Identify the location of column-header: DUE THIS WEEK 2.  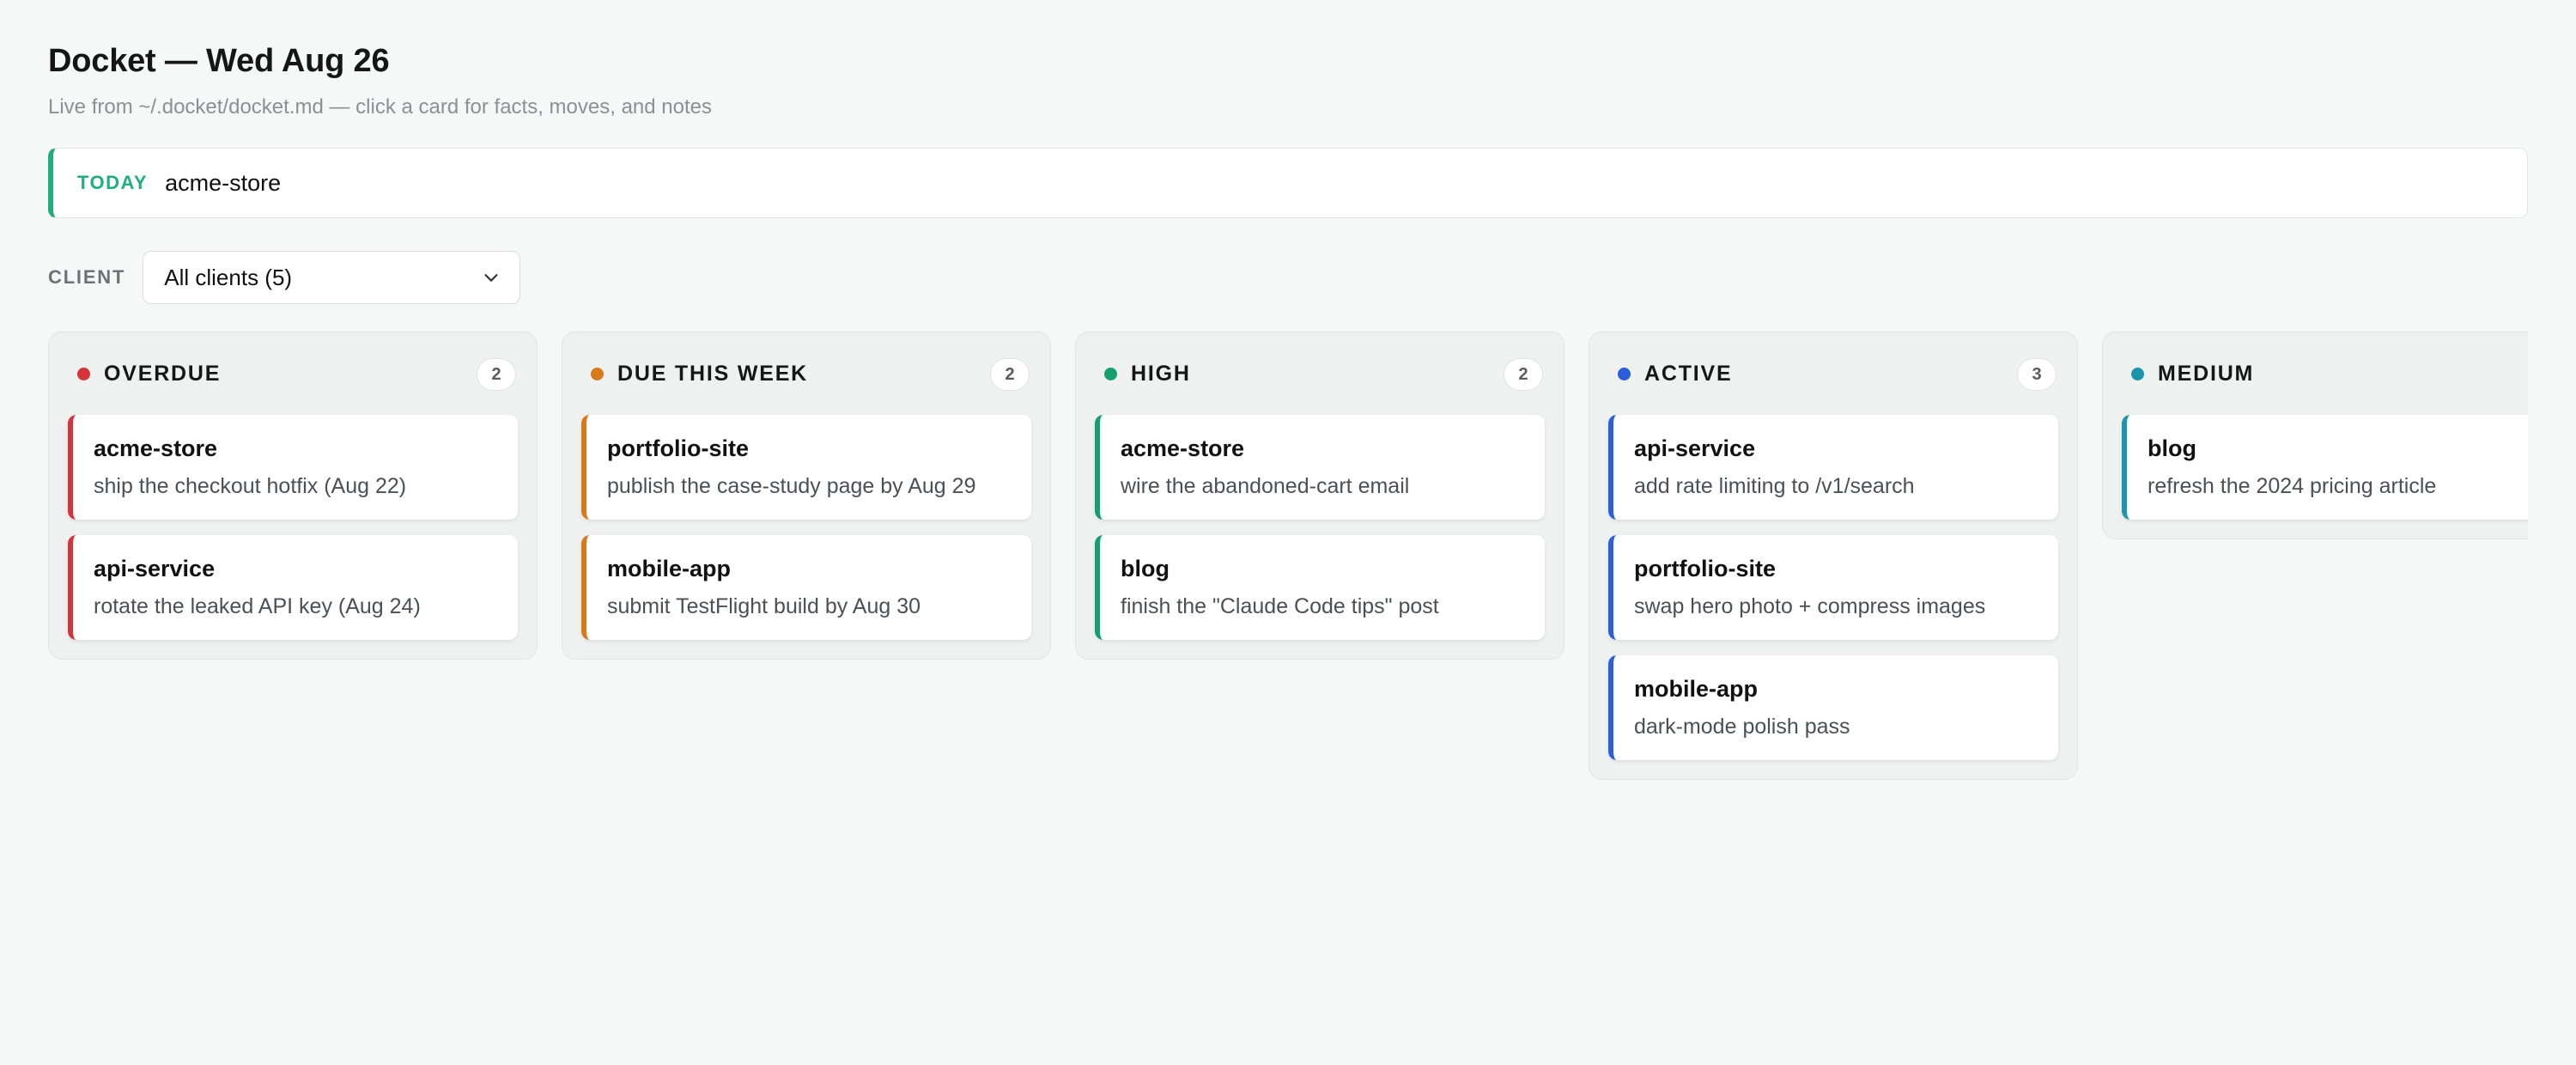
(806, 373).